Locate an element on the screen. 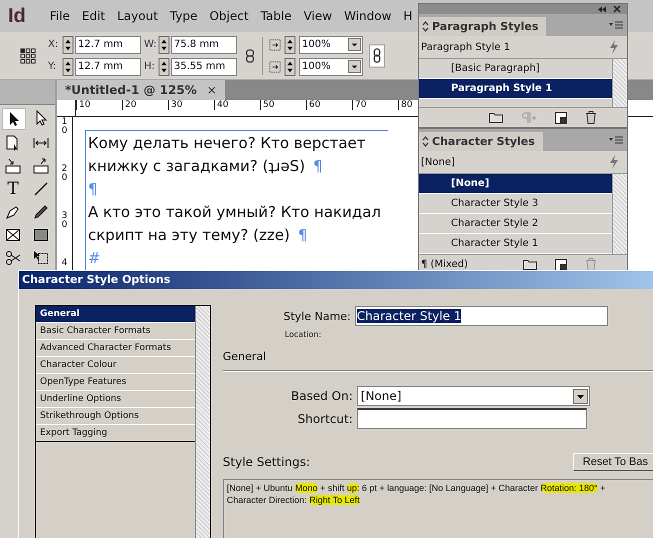 This screenshot has height=538, width=653. type-tool: T is located at coordinates (13, 189).